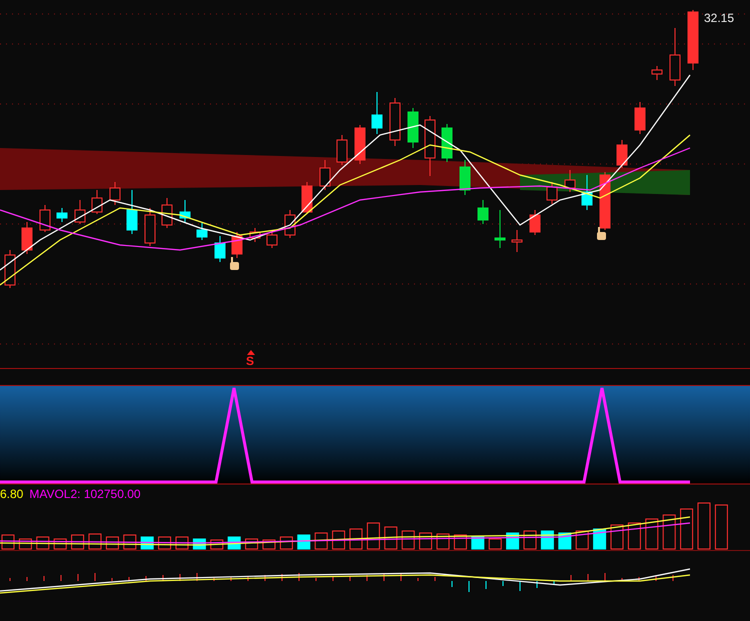  Describe the element at coordinates (250, 361) in the screenshot. I see `signal-marker: S` at that location.